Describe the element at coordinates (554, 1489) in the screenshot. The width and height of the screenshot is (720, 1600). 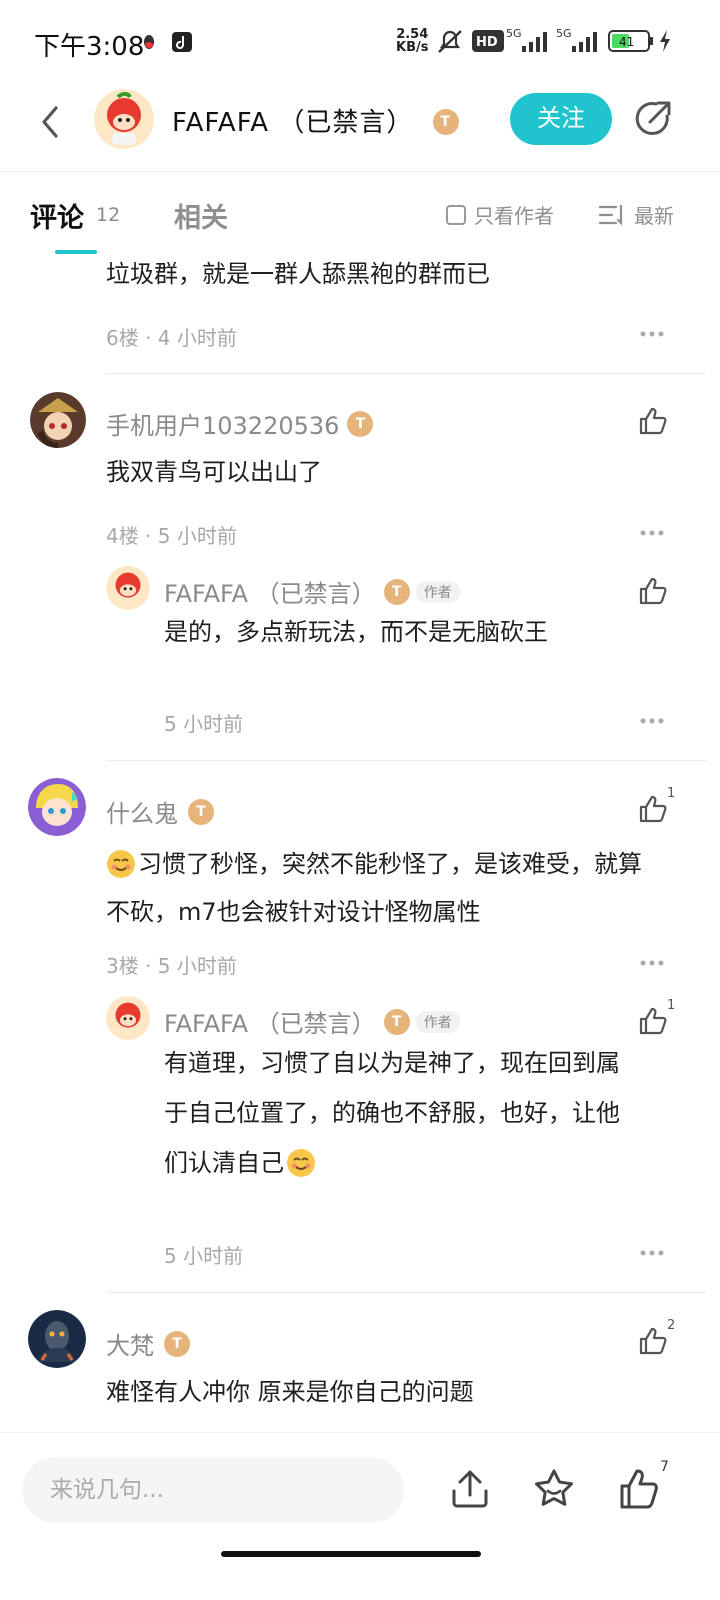
I see `star-icon` at that location.